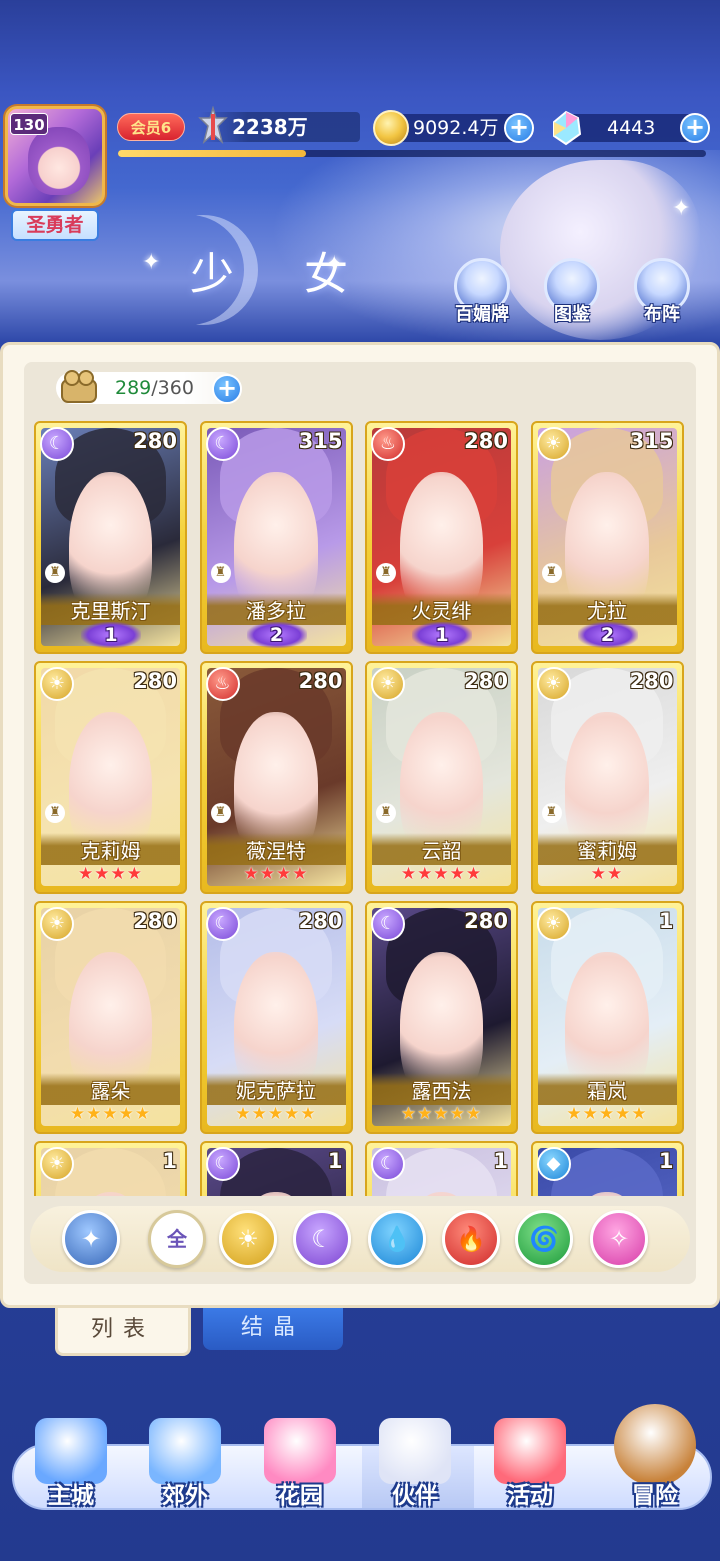 The height and width of the screenshot is (1561, 720). I want to click on heart-garden-icon, so click(300, 1451).